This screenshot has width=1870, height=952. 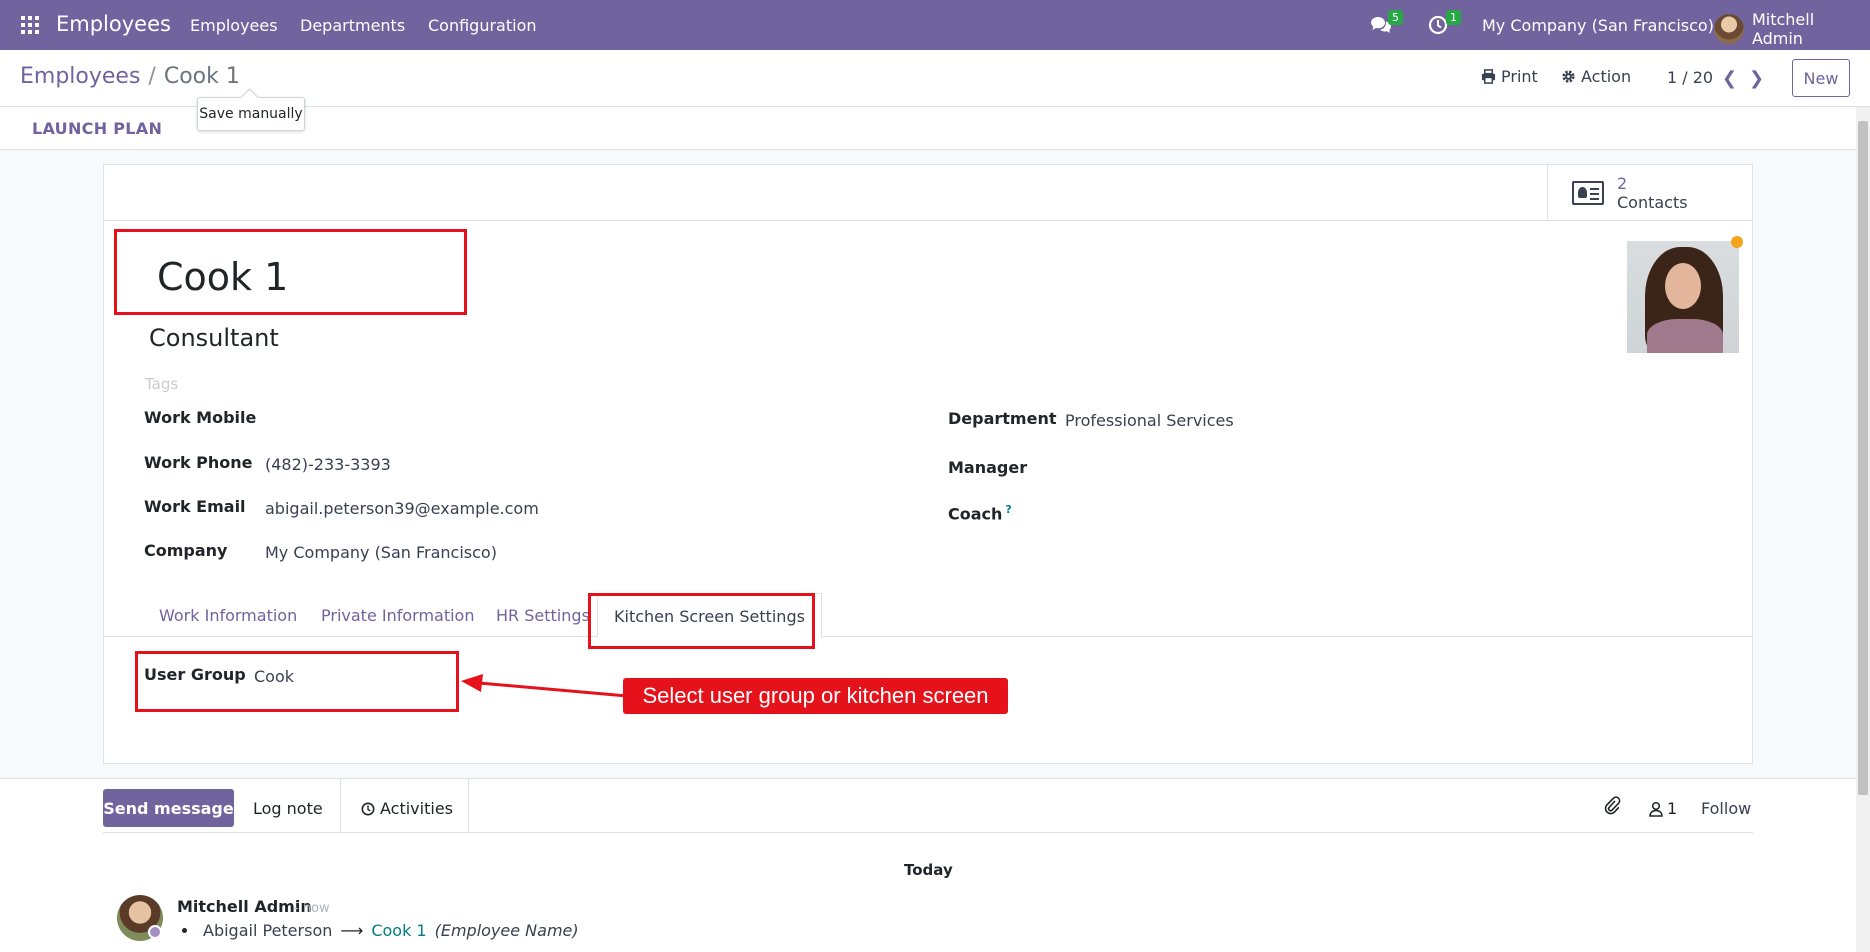 I want to click on new-button: New, so click(x=1821, y=78).